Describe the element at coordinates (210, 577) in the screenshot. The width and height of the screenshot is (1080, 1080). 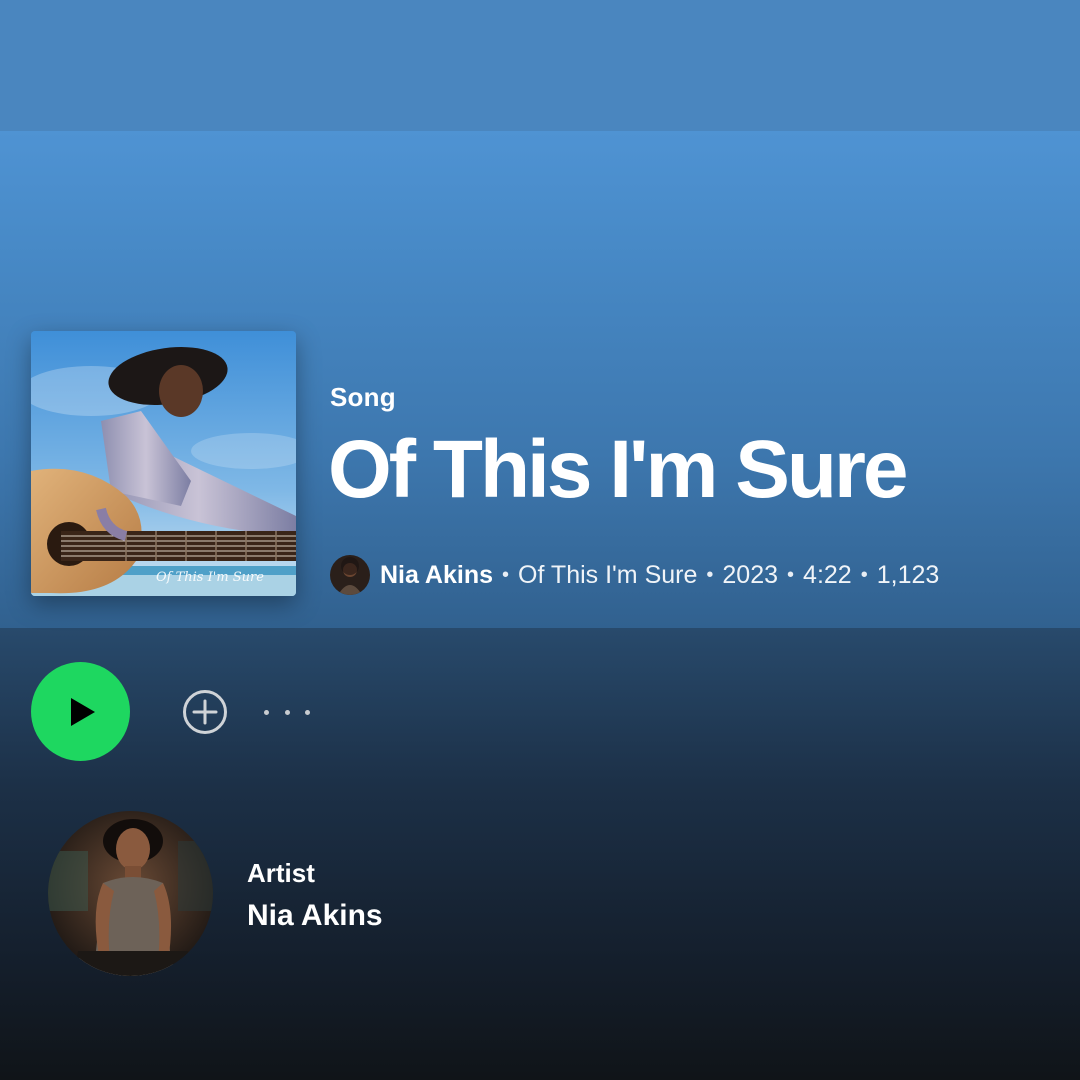
I see `cover-script-text: Of This I'm Sure` at that location.